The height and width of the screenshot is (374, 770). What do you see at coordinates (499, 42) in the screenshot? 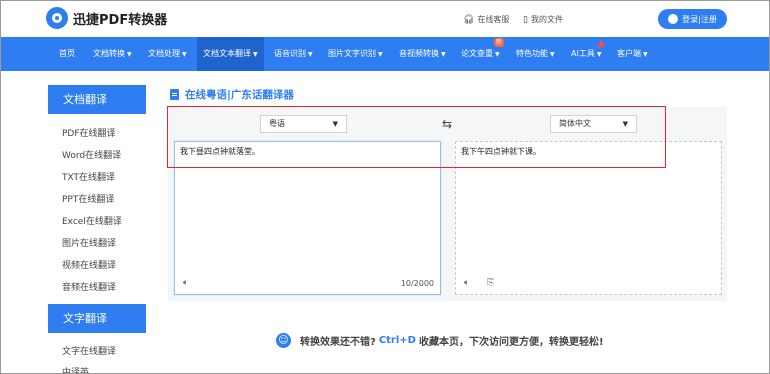
I see `new-badge: 新` at bounding box center [499, 42].